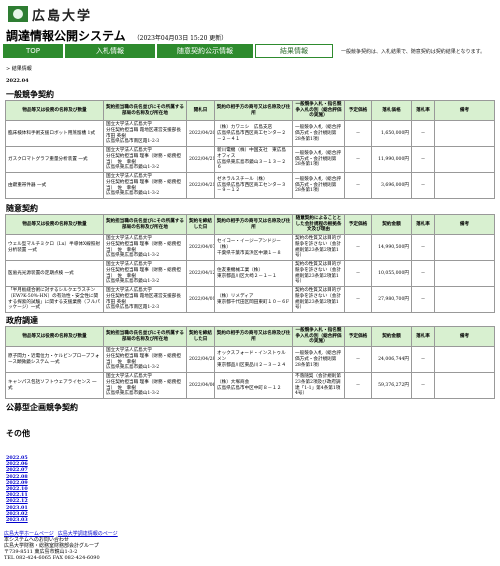 The image size is (500, 566). I want to click on cell-name: 由鍵重帯件器 一式, so click(54, 186).